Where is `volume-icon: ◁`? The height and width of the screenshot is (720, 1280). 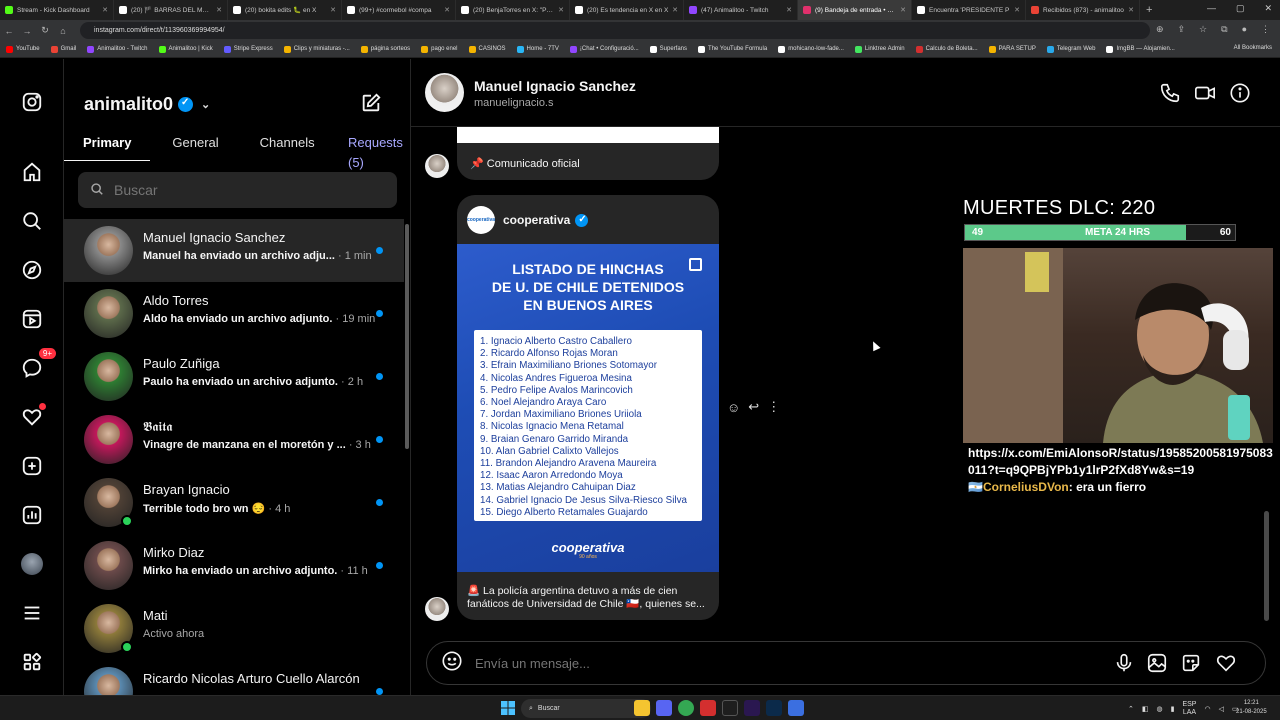
volume-icon: ◁ is located at coordinates (1221, 709).